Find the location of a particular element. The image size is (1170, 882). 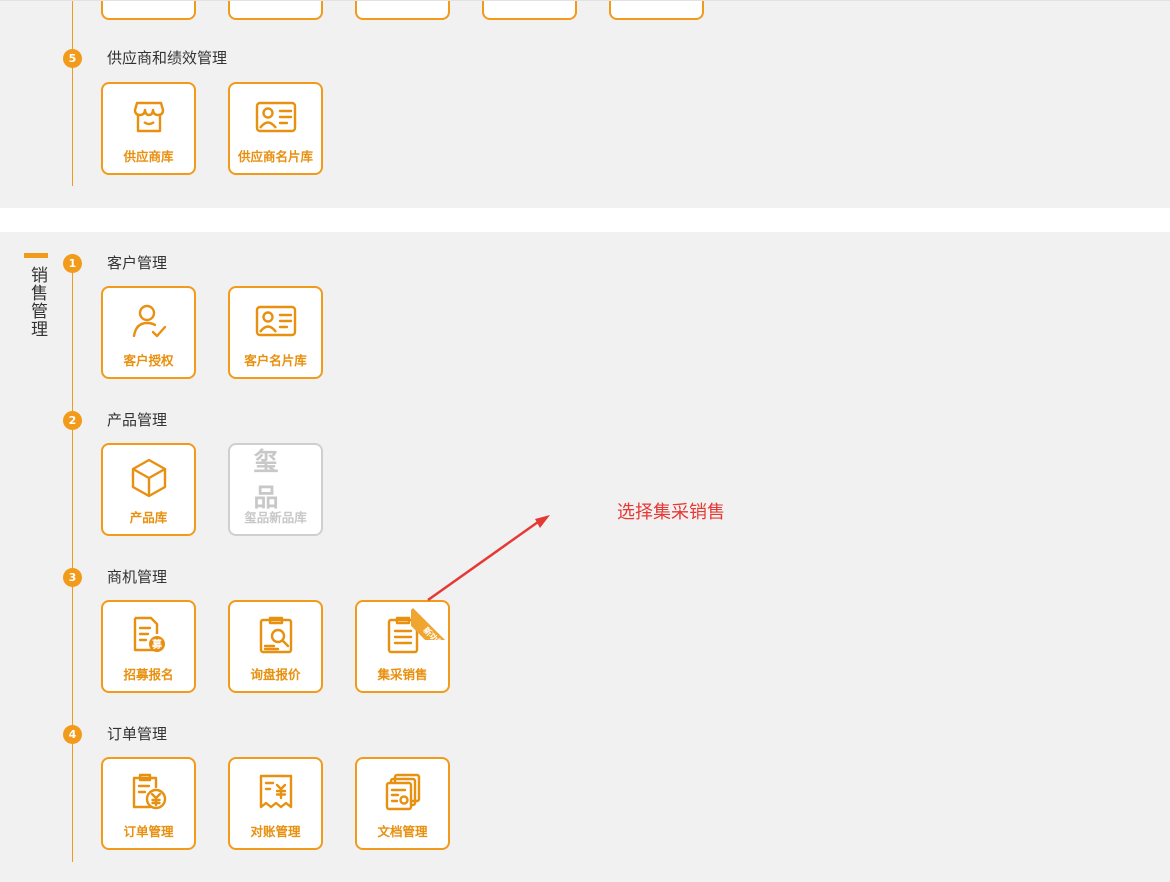

annotation-text: 选择集采销售 is located at coordinates (671, 512).